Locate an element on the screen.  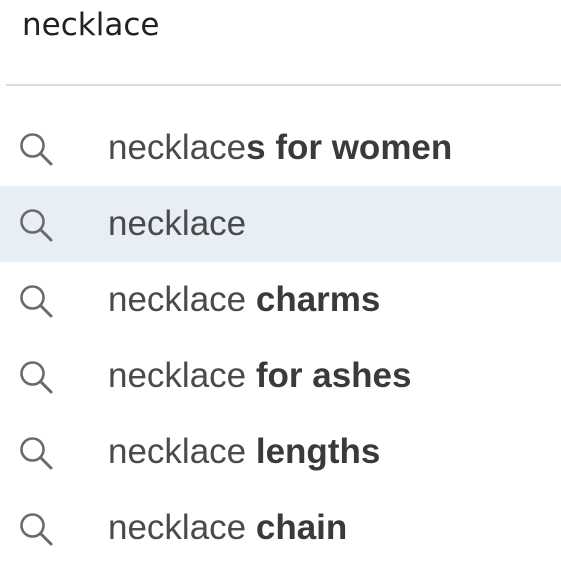
suggestion-label: necklaces for women is located at coordinates (280, 147).